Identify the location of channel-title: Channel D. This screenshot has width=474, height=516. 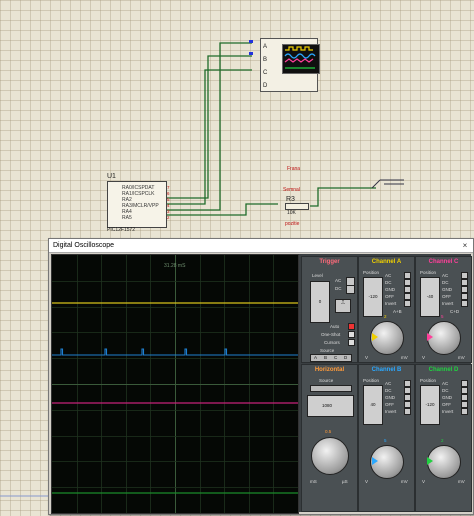
(443, 370).